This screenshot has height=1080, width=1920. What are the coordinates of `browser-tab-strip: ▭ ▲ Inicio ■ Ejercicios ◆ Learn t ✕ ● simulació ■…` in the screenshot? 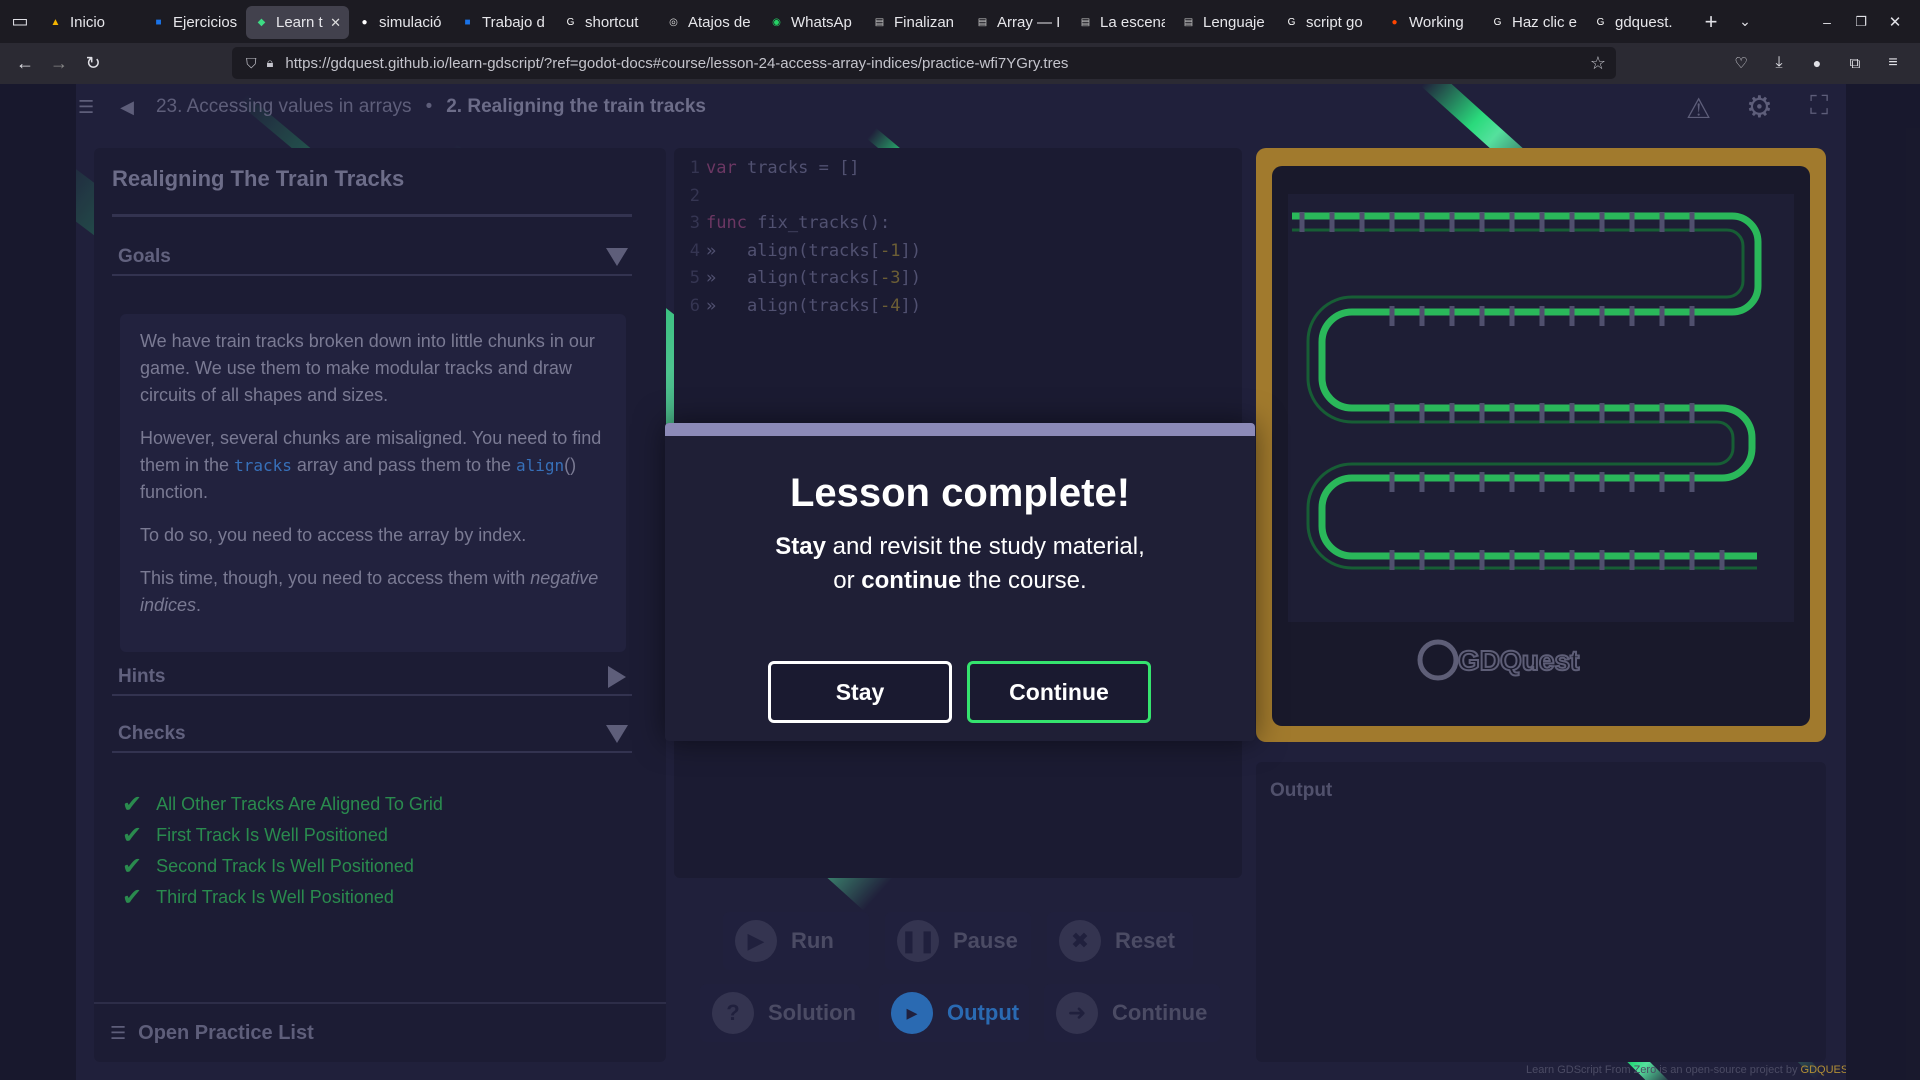 It's located at (960, 21).